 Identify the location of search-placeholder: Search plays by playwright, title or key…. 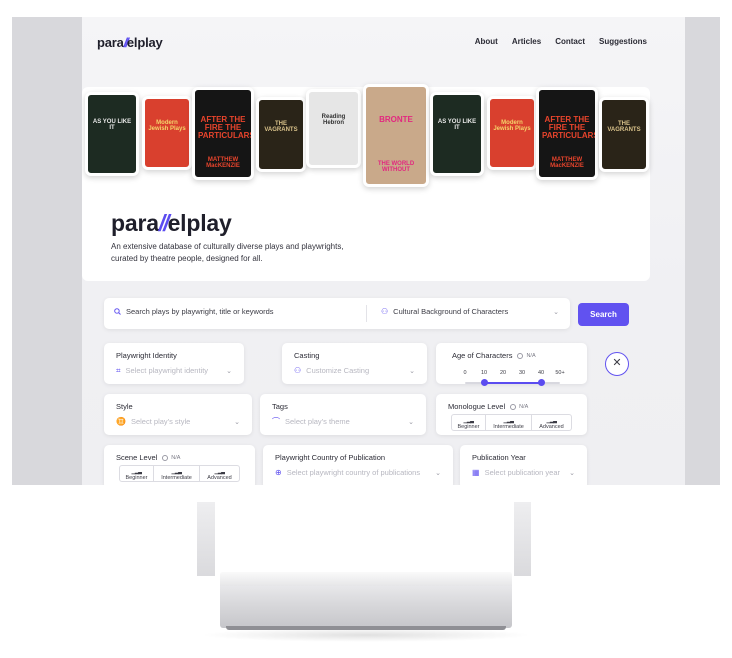
(200, 311).